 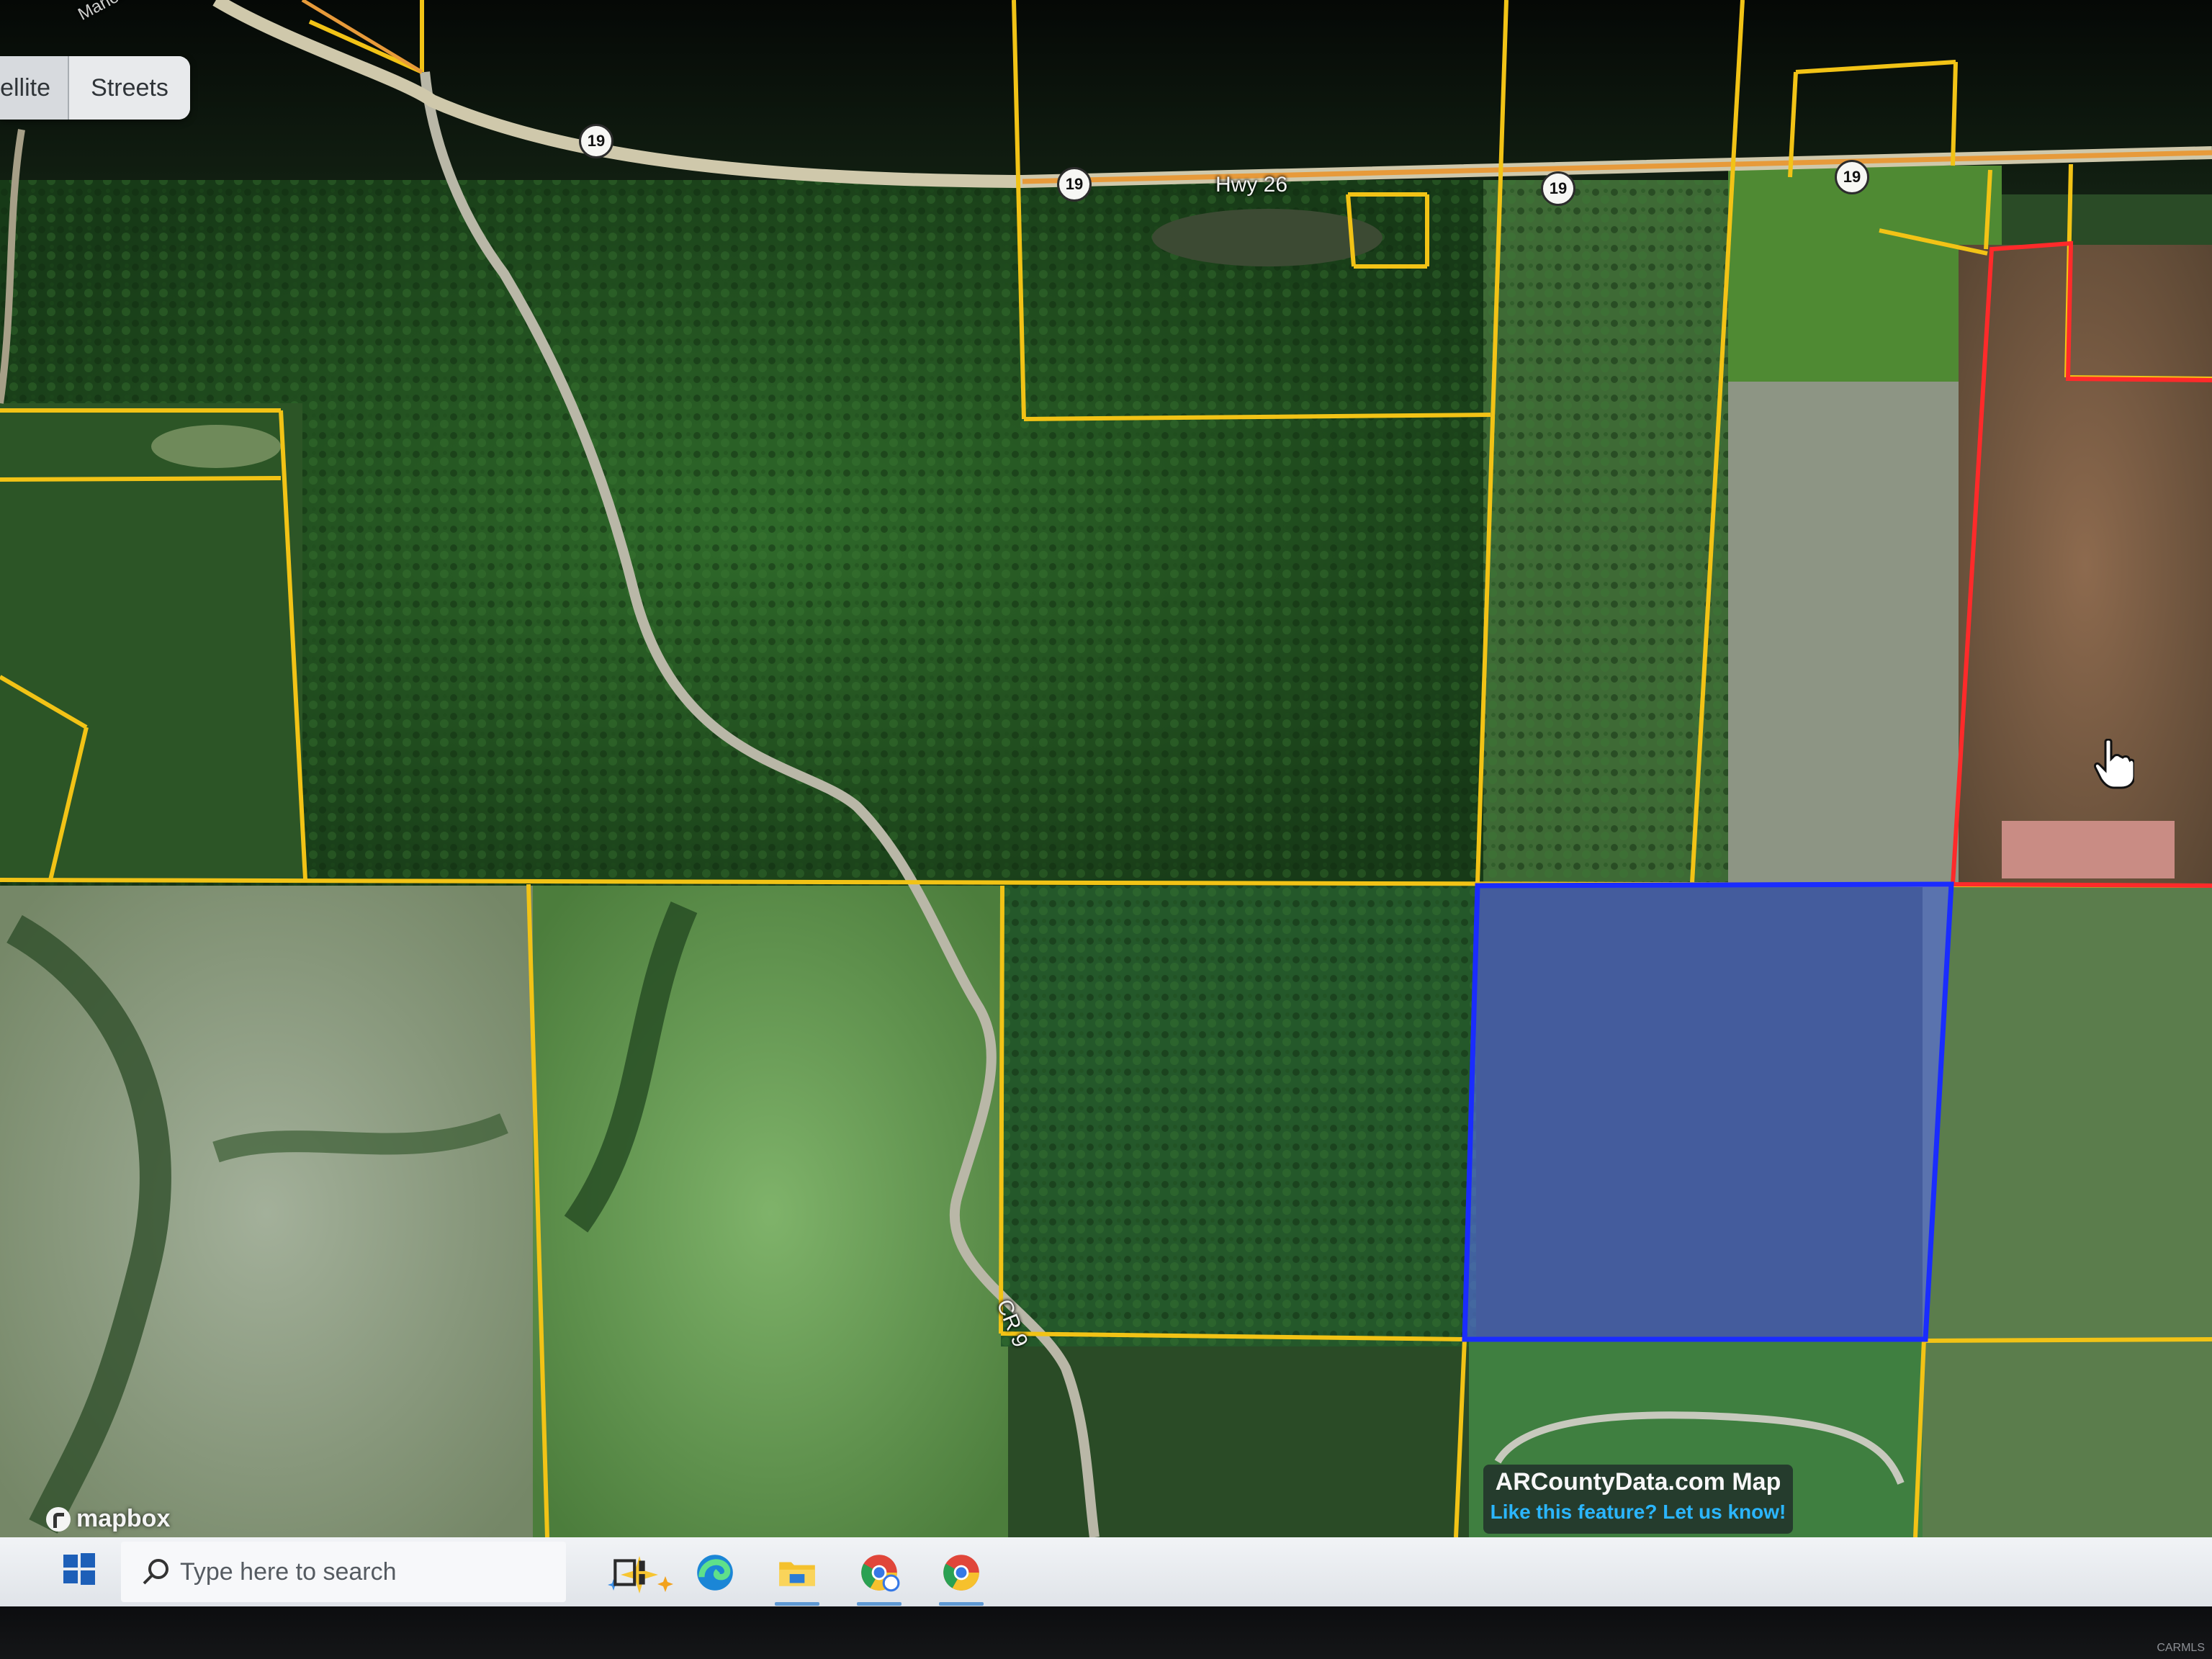 I want to click on watermark: CARMLS, so click(x=2181, y=1648).